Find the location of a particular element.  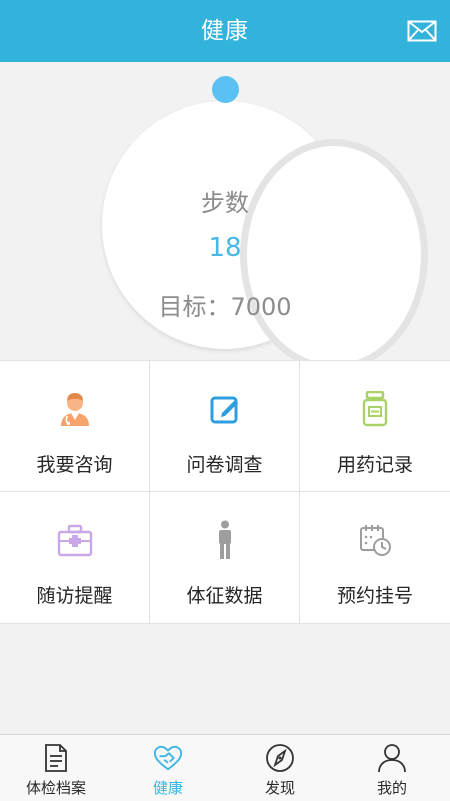

appointment-label: 预约挂号 is located at coordinates (374, 596).